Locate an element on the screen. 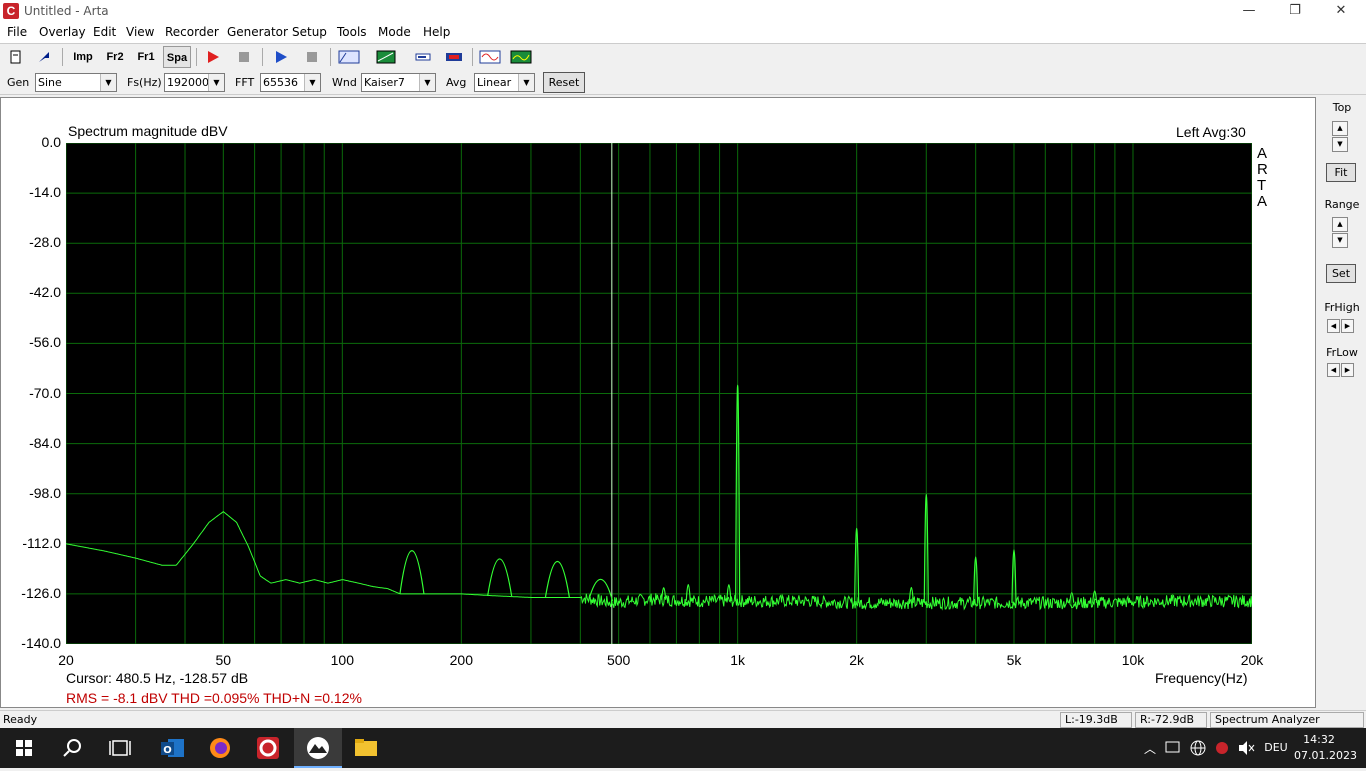 This screenshot has height=771, width=1366. new-file-icon is located at coordinates (15, 57).